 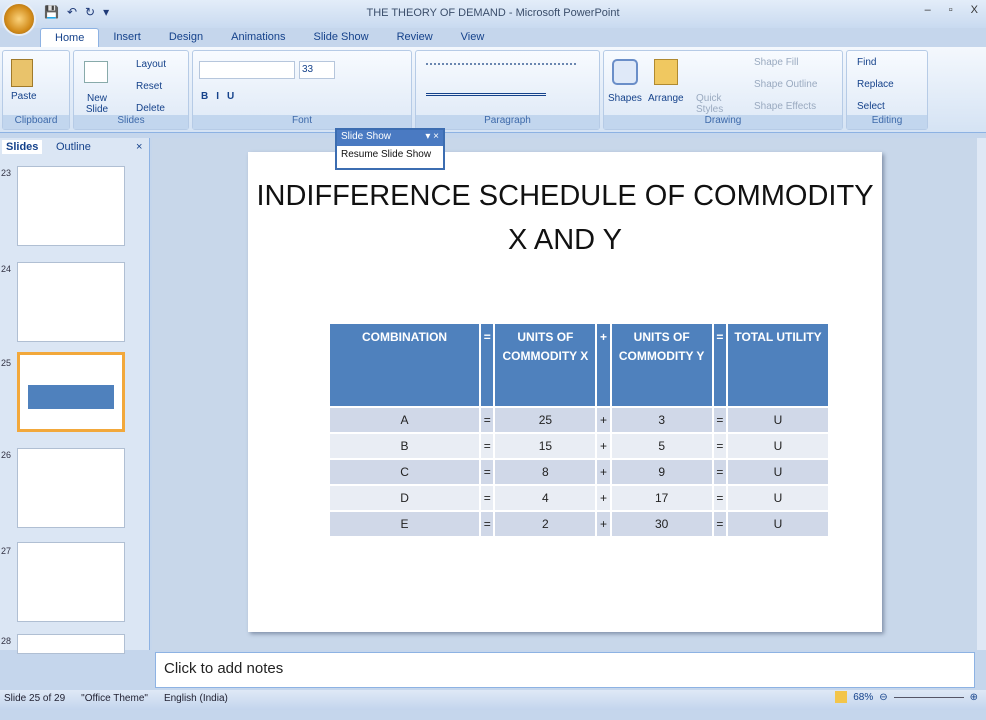 What do you see at coordinates (151, 64) in the screenshot?
I see `layout-button: Layout` at bounding box center [151, 64].